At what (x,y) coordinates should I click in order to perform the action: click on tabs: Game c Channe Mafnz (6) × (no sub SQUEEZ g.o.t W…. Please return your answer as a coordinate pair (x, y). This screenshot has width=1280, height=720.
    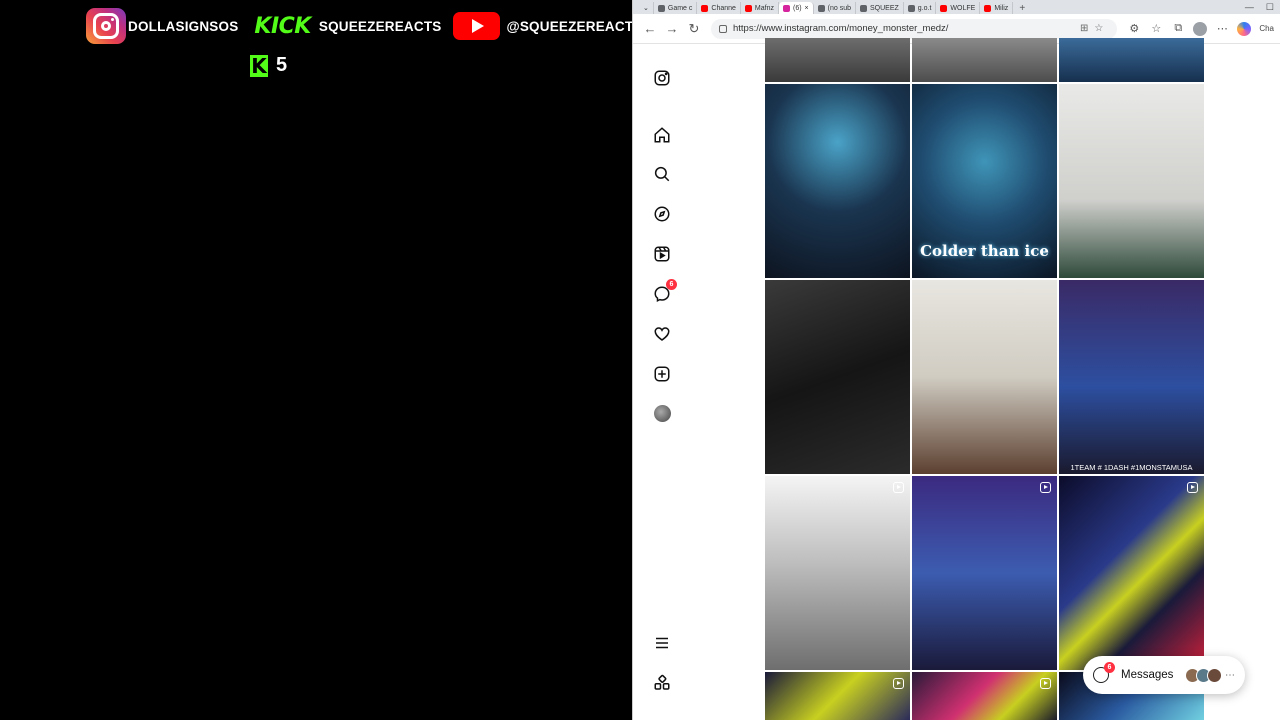
    Looking at the image, I should click on (834, 8).